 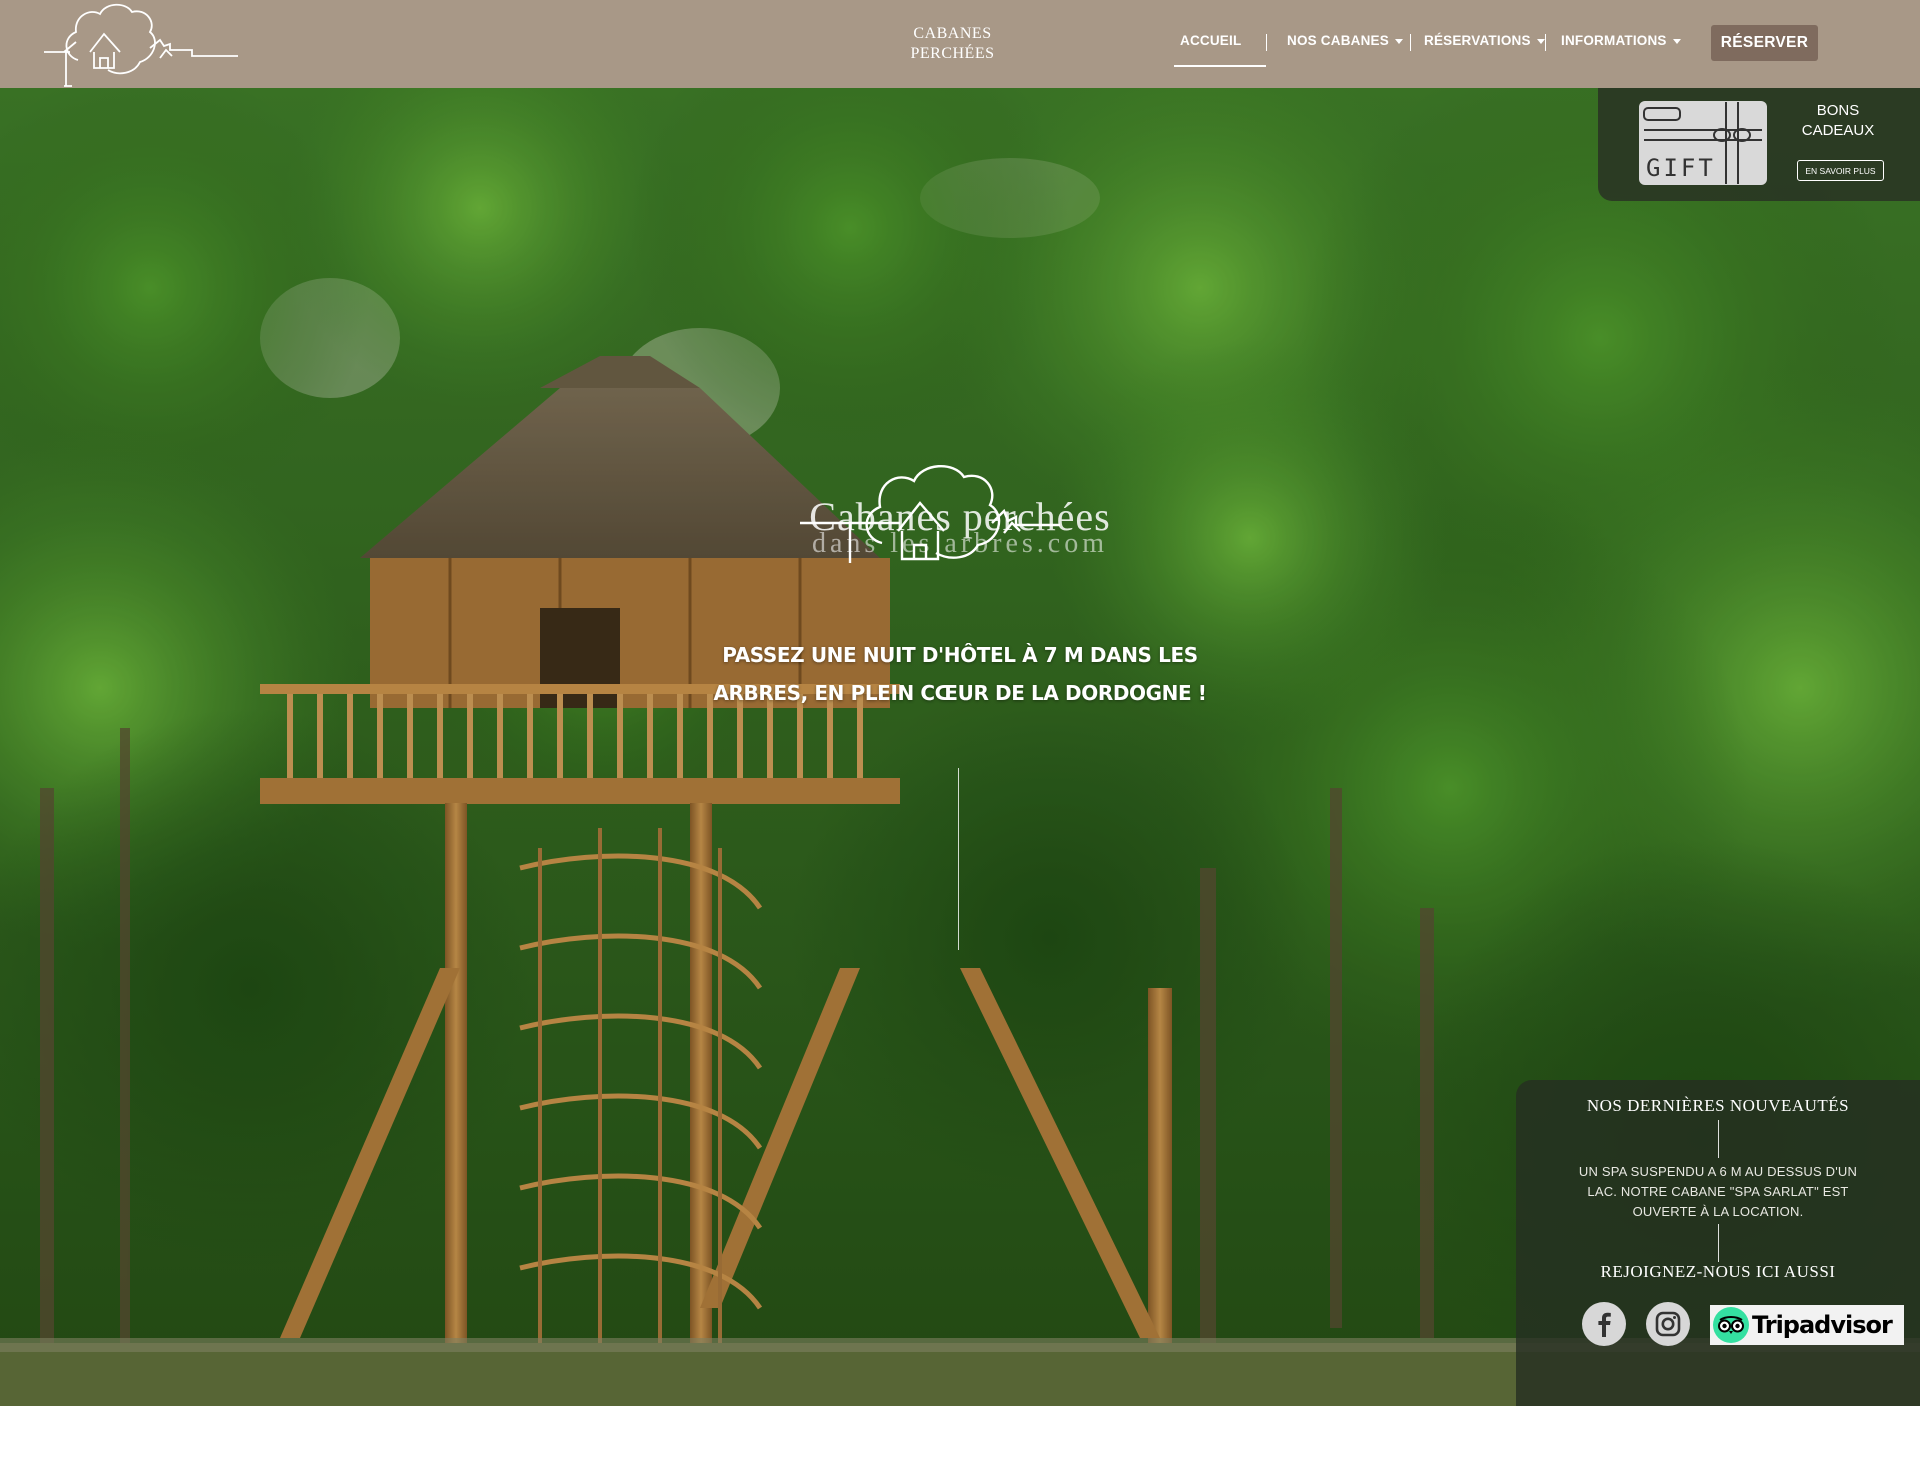 I want to click on tripadvisor-link: Tripadvisor, so click(x=1807, y=1325).